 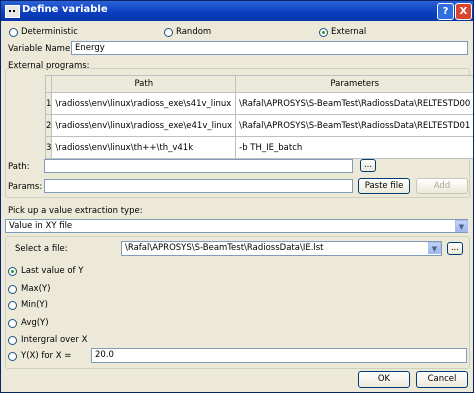 I want to click on paste-file-button: Paste file, so click(x=384, y=186).